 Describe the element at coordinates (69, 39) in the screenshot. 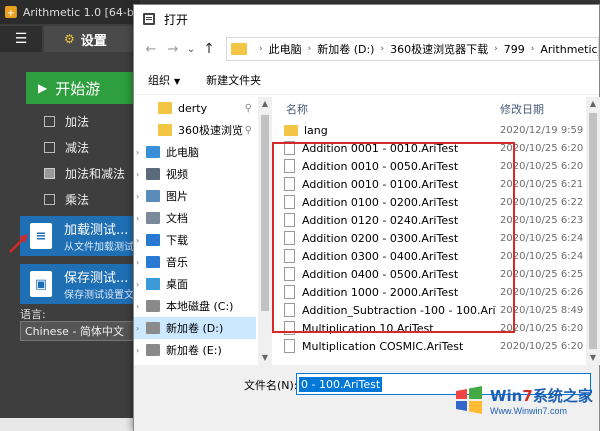

I see `gear-icon: ⚙` at that location.